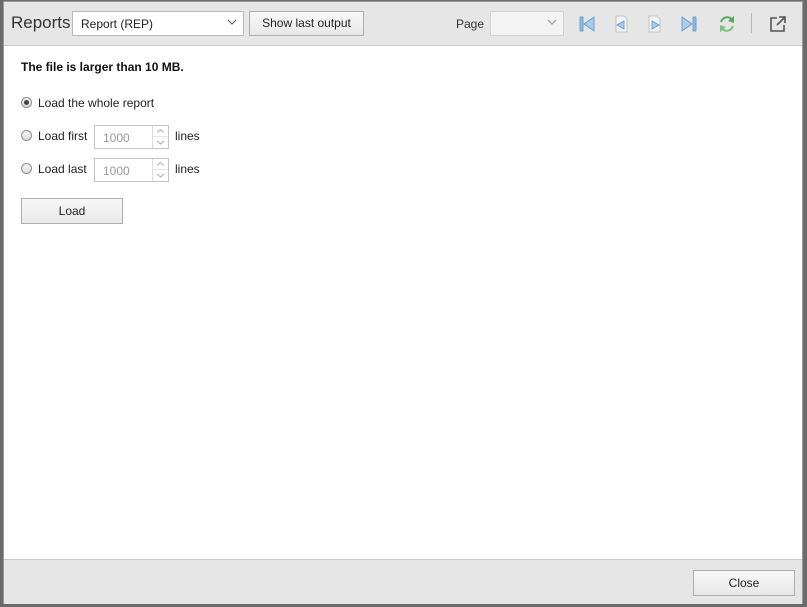  I want to click on load-first-label: Load first, so click(62, 136).